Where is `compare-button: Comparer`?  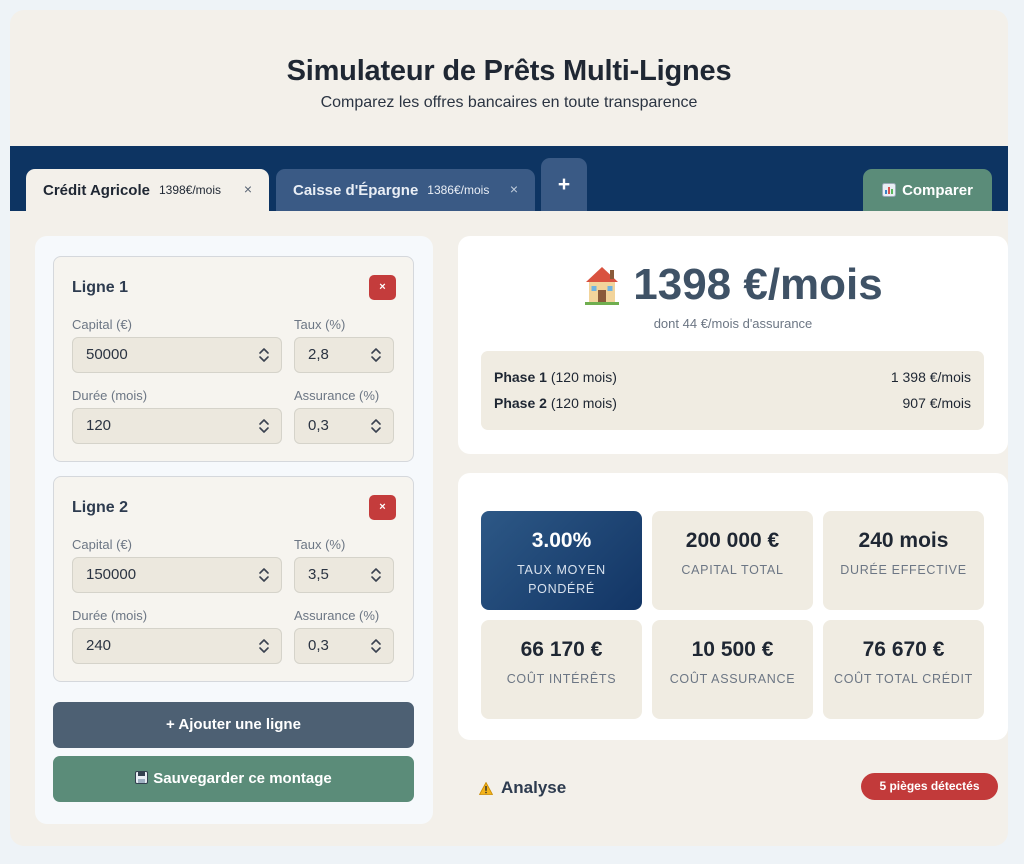
compare-button: Comparer is located at coordinates (927, 190).